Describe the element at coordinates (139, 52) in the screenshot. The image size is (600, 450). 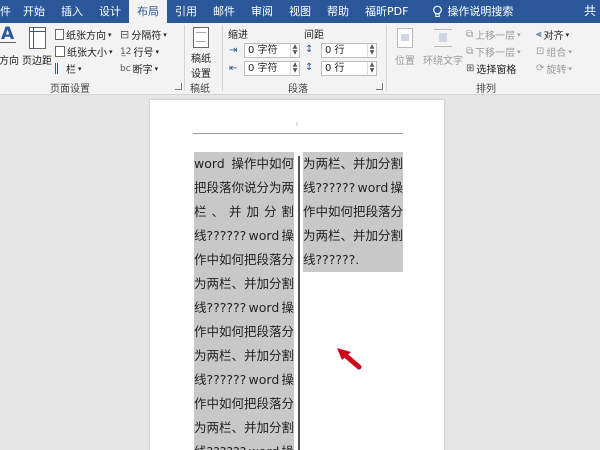
I see `line-numbers-button: 1̲2 行号 ▾` at that location.